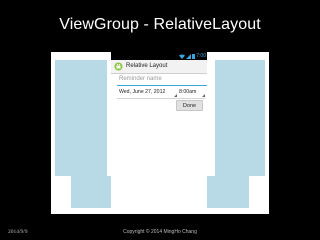 This screenshot has width=320, height=240. I want to click on android-app-icon, so click(118, 66).